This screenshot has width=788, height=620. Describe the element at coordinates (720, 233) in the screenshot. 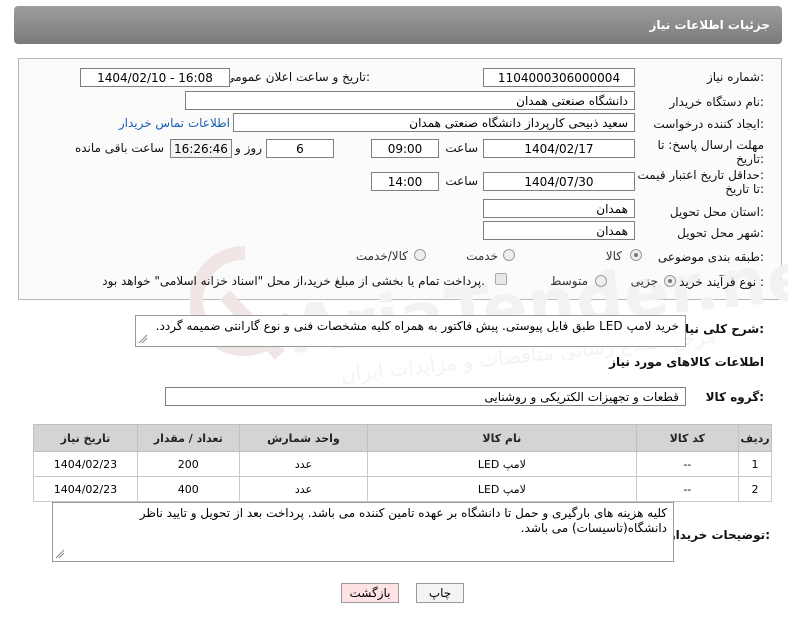

I see `city-label: شهر محل تحویل:` at that location.